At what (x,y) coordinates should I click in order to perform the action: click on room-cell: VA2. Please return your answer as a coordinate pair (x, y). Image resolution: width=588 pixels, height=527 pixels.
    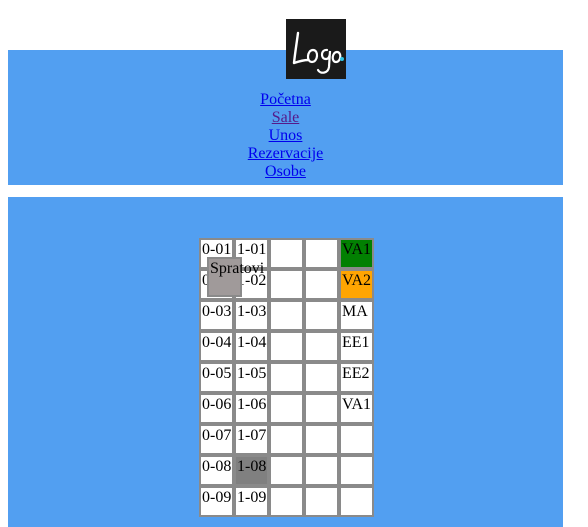
    Looking at the image, I should click on (356, 284).